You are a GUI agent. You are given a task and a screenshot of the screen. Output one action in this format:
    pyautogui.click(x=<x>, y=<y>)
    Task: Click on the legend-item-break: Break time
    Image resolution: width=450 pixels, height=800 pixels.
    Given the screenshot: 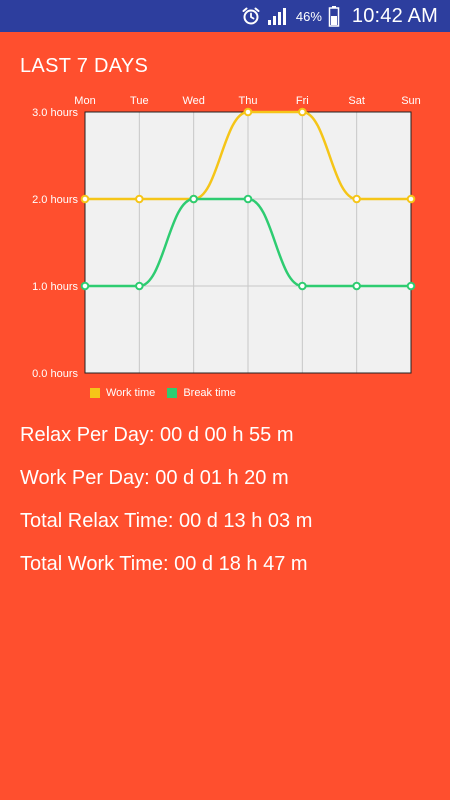 What is the action you would take?
    pyautogui.click(x=201, y=393)
    